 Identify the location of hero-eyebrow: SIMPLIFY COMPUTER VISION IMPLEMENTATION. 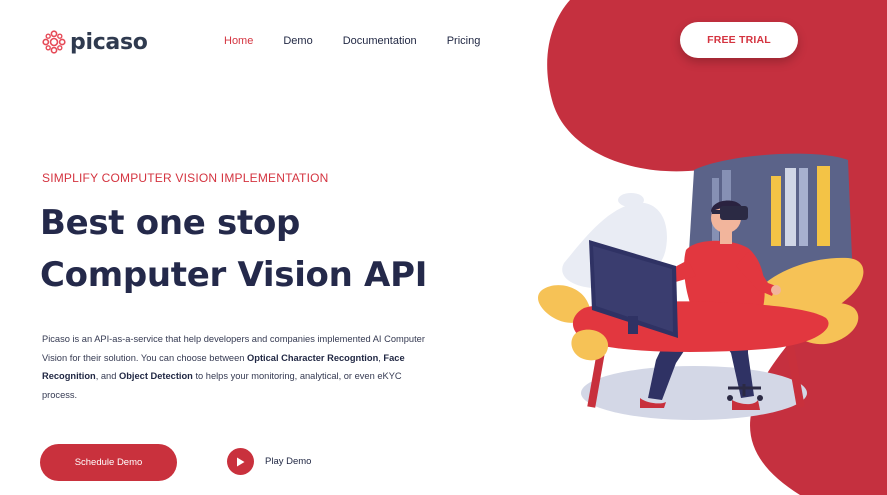
(185, 178).